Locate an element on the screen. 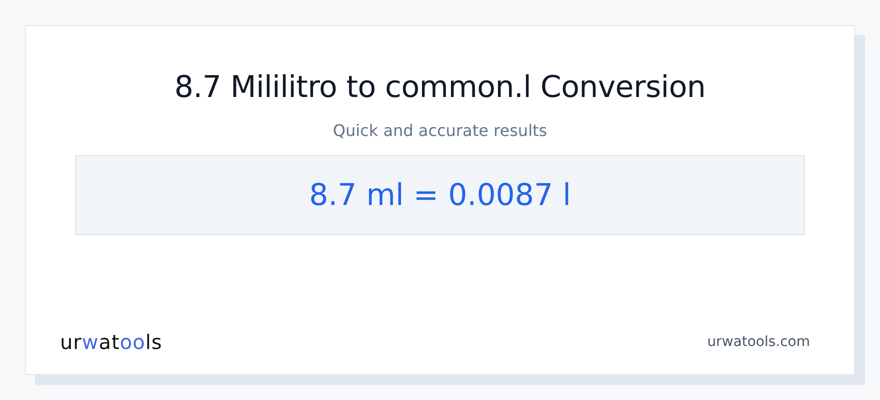 The image size is (880, 400). site-url: urwatools.com is located at coordinates (758, 342).